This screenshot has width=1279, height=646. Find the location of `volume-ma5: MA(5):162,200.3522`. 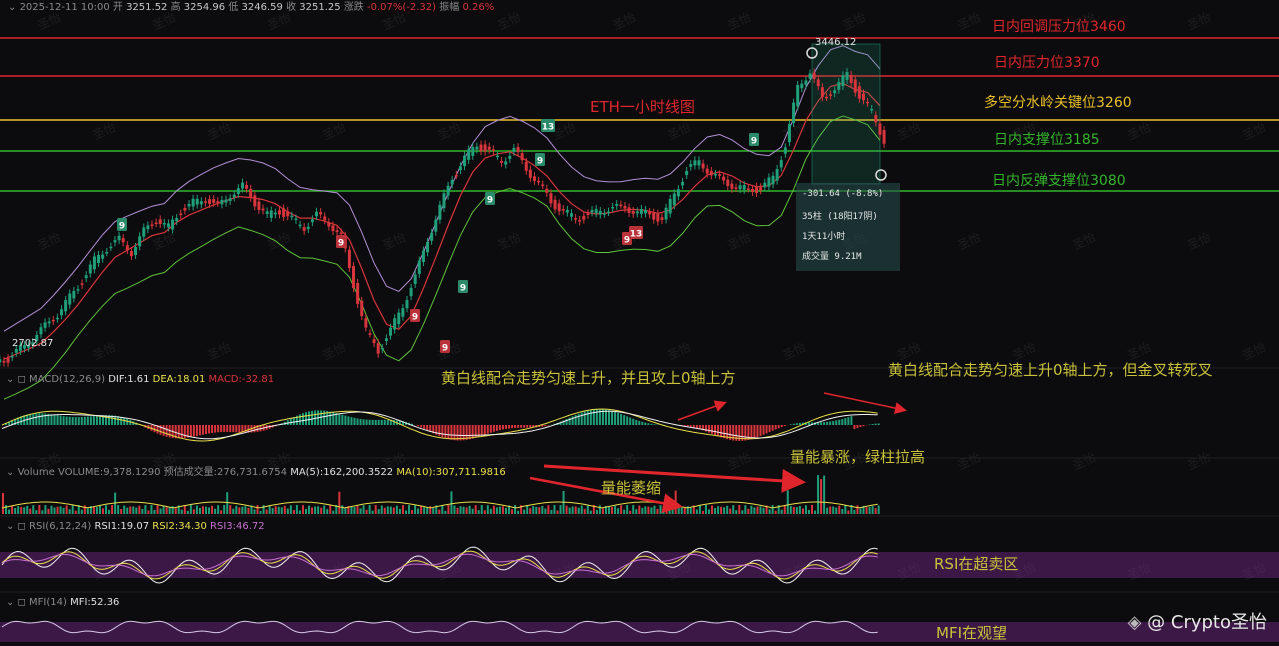

volume-ma5: MA(5):162,200.3522 is located at coordinates (342, 472).